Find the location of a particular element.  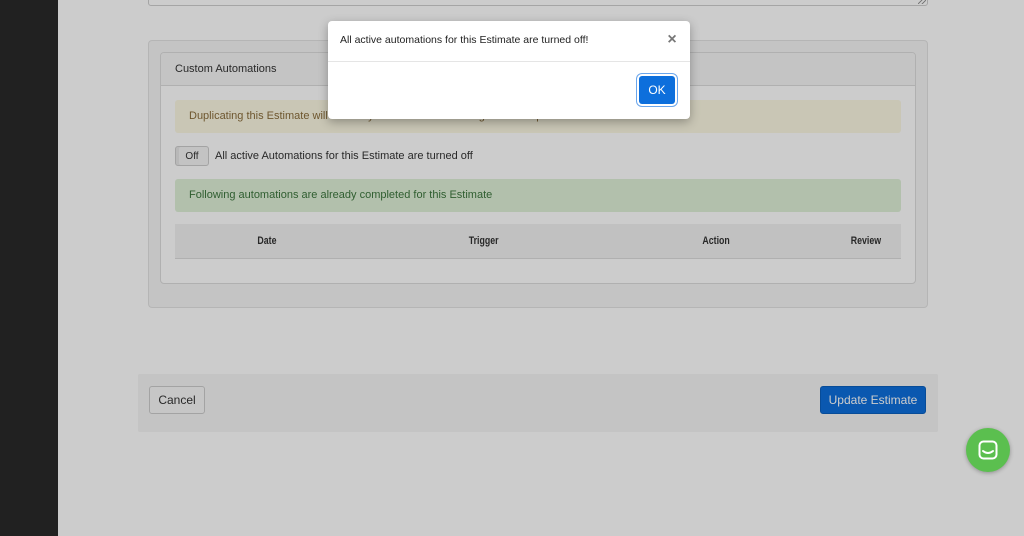

chat-widget-button is located at coordinates (988, 450).